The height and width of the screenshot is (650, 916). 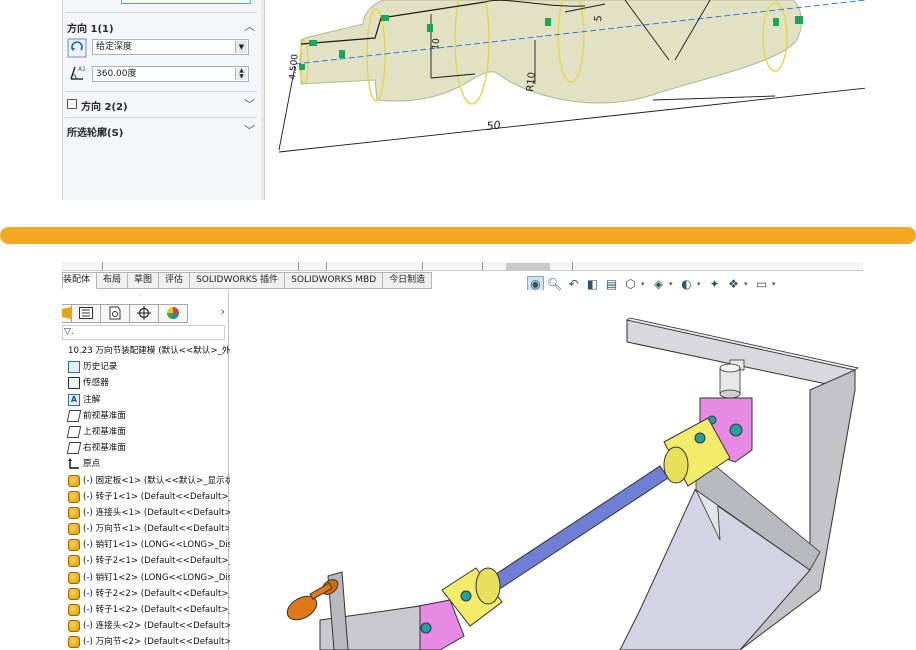 What do you see at coordinates (170, 47) in the screenshot?
I see `end-condition-select: 给定深度 ▼` at bounding box center [170, 47].